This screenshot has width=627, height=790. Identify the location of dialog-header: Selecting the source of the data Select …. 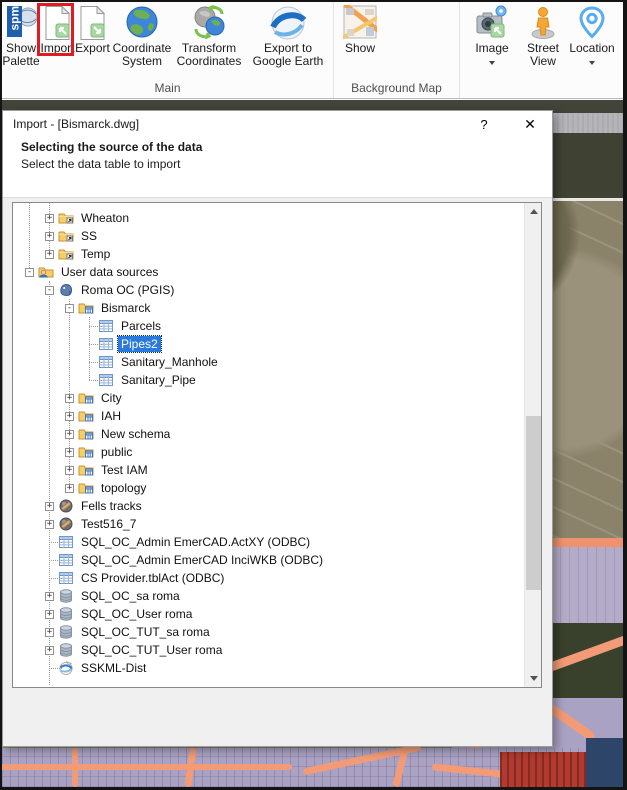
(277, 155).